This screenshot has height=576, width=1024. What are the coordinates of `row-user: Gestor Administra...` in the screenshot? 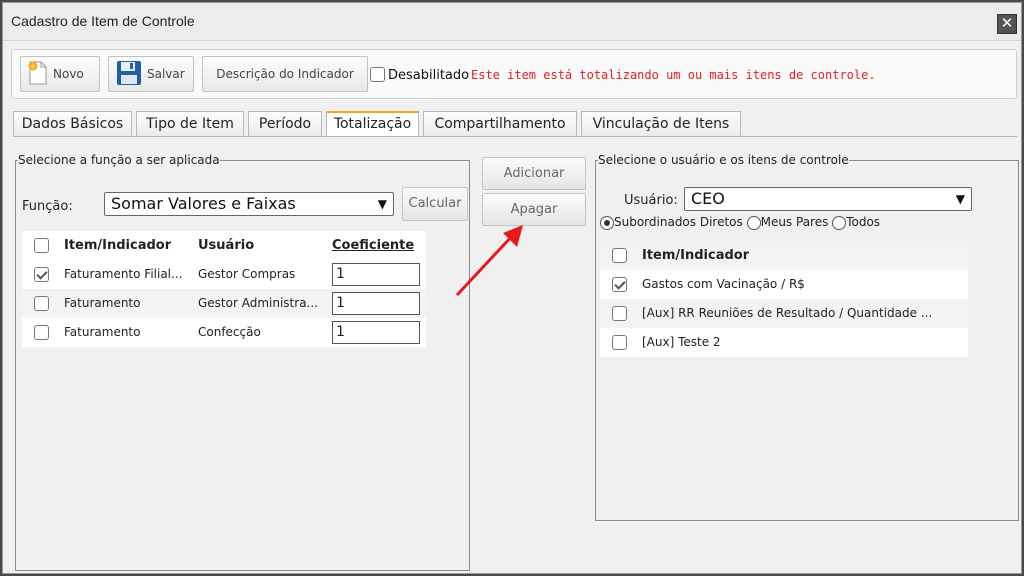 It's located at (258, 303).